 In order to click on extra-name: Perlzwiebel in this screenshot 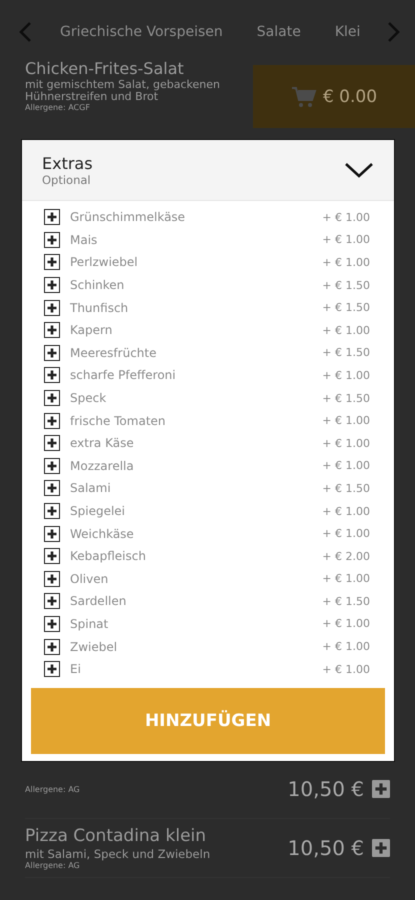, I will do `click(104, 262)`.